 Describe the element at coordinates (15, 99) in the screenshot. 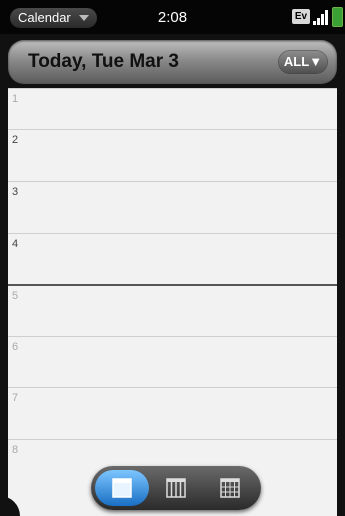

I see `hour-label: 1` at that location.